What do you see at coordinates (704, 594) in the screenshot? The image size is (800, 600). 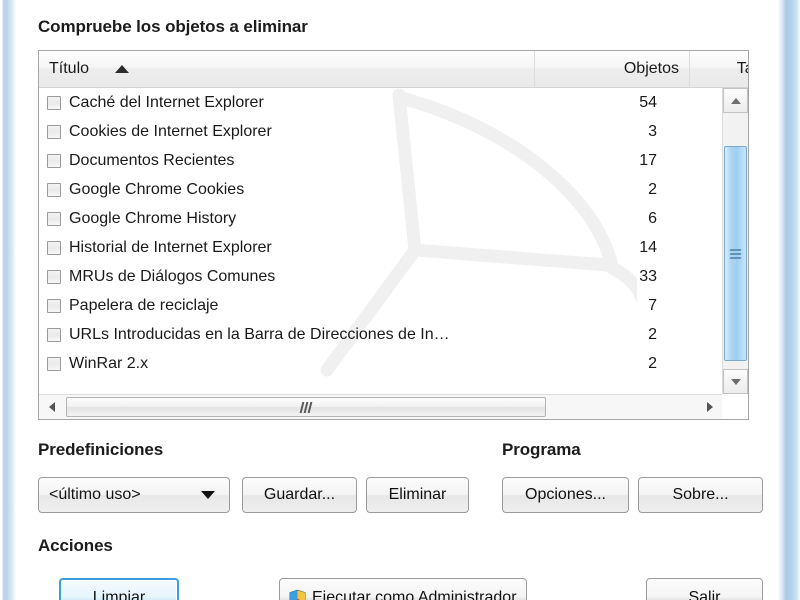 I see `exit-button-label: Salir` at bounding box center [704, 594].